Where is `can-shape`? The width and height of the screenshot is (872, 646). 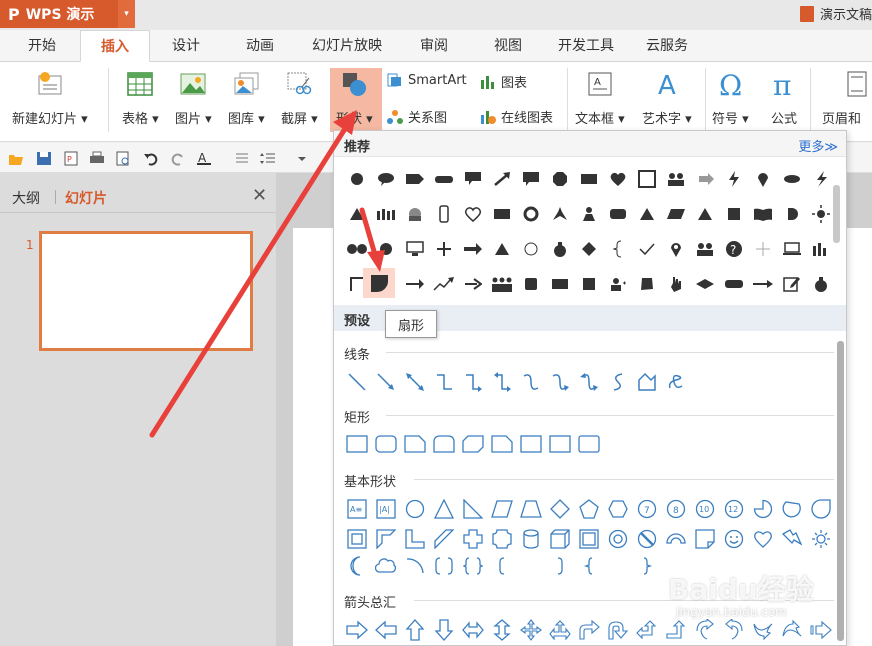 can-shape is located at coordinates (530, 539).